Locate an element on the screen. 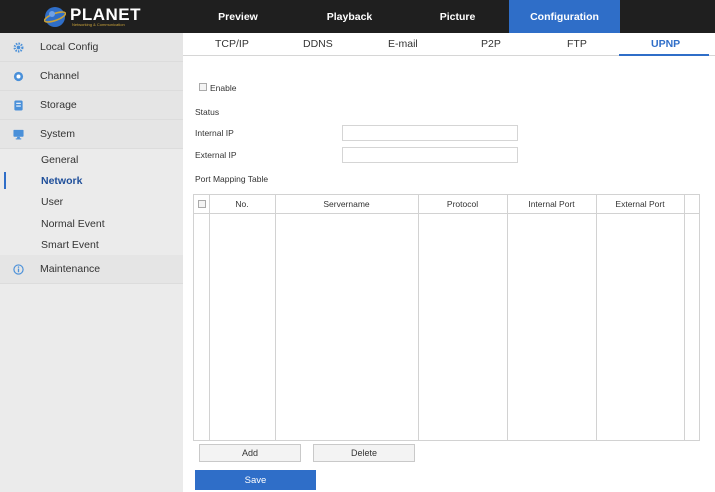 Image resolution: width=715 pixels, height=492 pixels. sidebar-item-local-config: Local Config is located at coordinates (91, 47).